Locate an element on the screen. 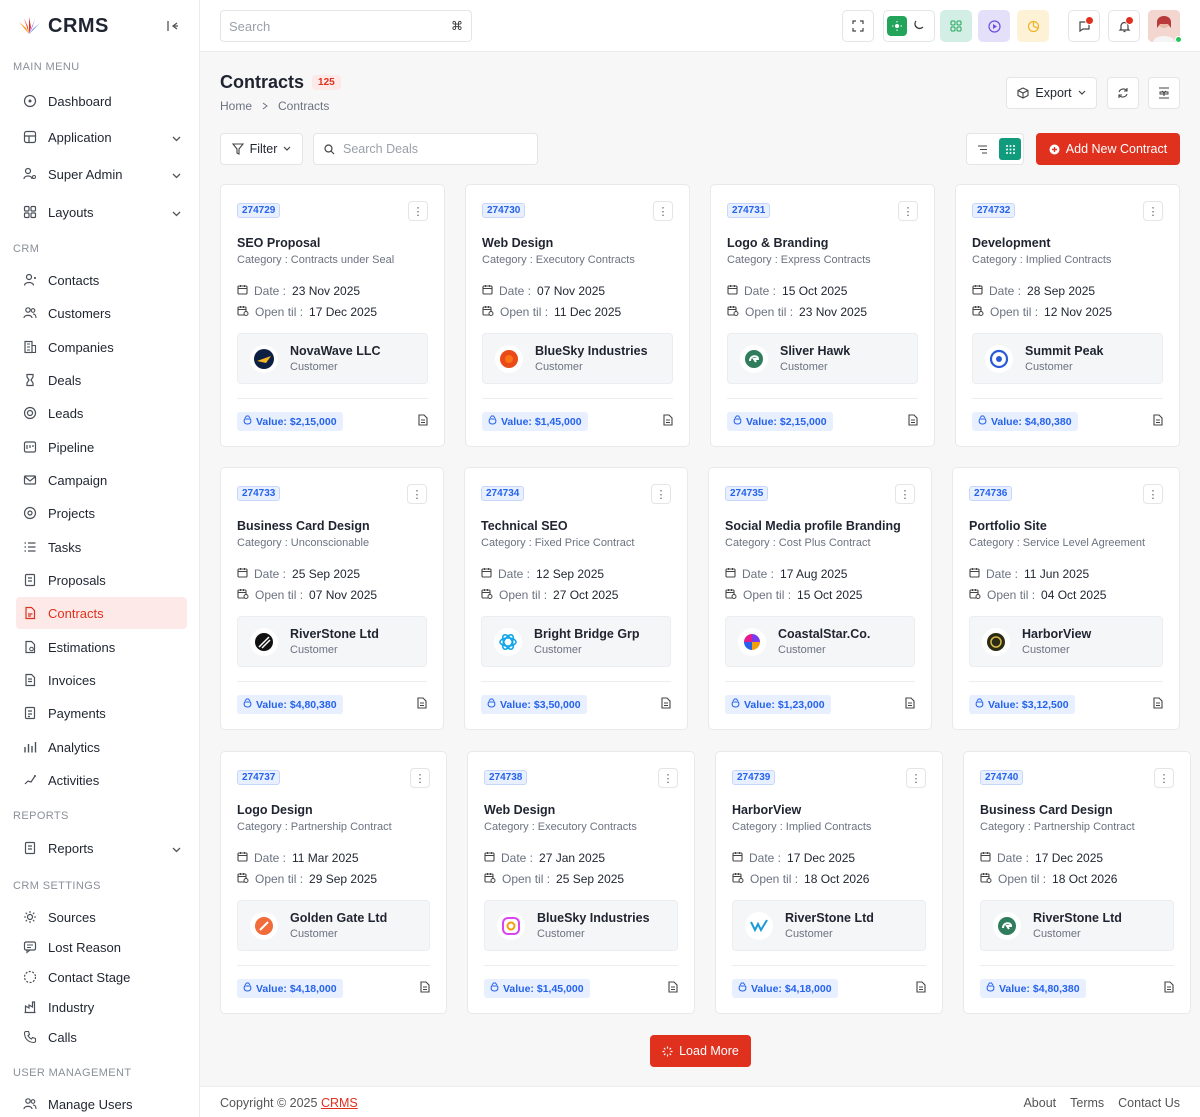 The image size is (1200, 1117). copyright-brand-link: CRMS is located at coordinates (339, 1103).